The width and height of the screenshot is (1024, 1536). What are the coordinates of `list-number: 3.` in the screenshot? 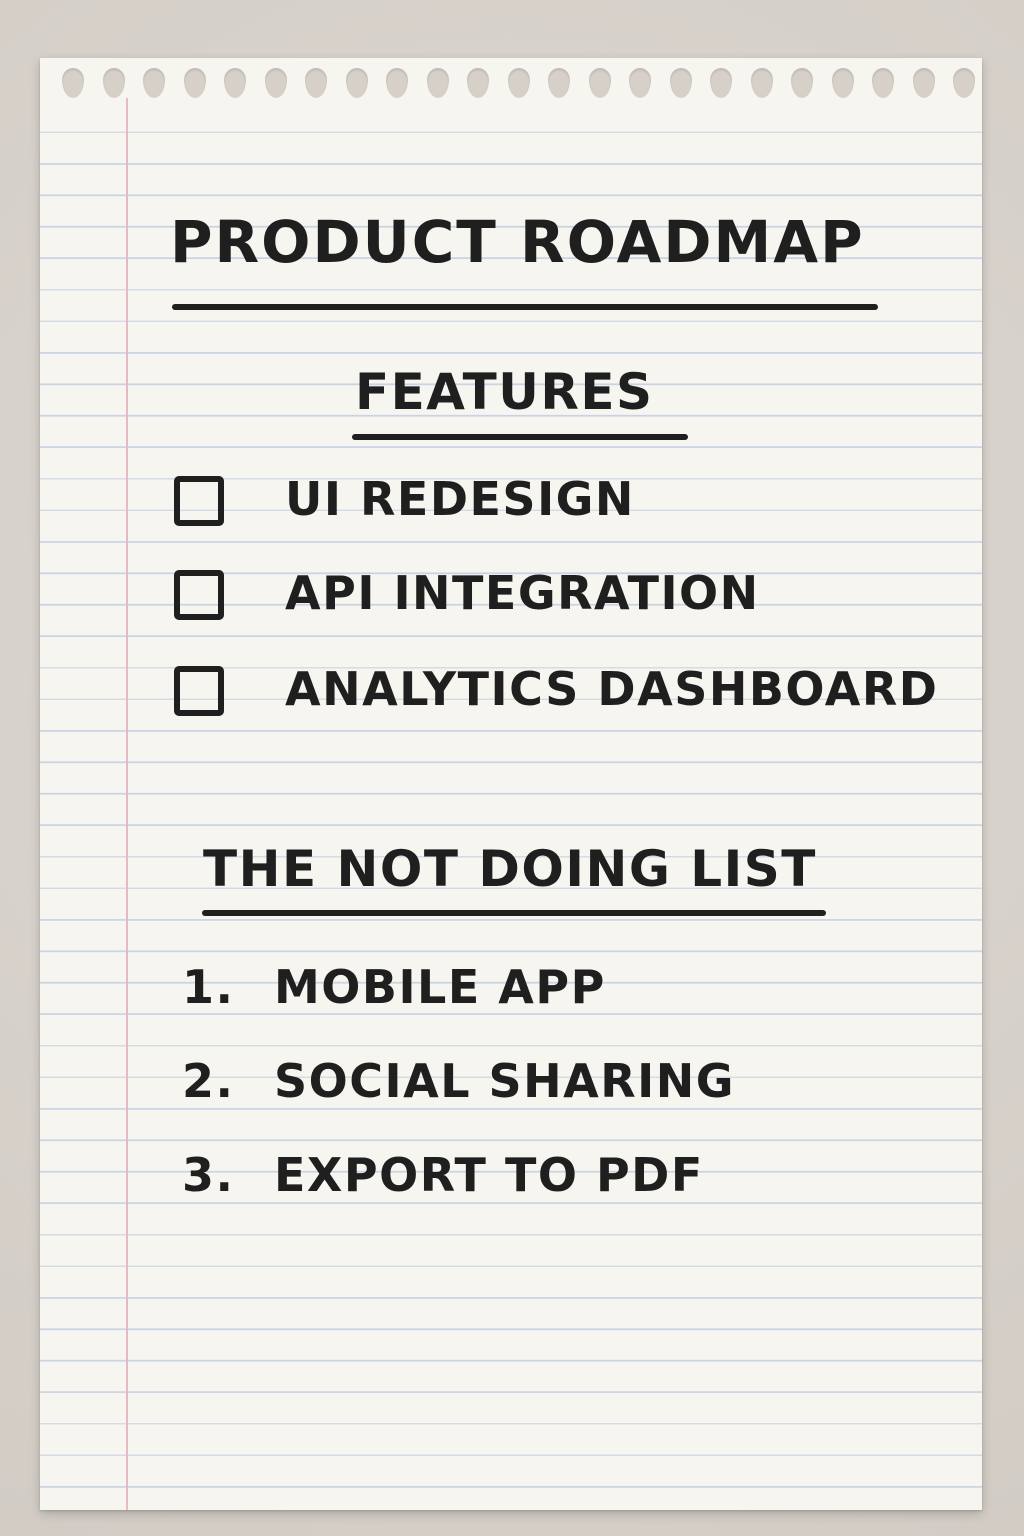 It's located at (208, 1175).